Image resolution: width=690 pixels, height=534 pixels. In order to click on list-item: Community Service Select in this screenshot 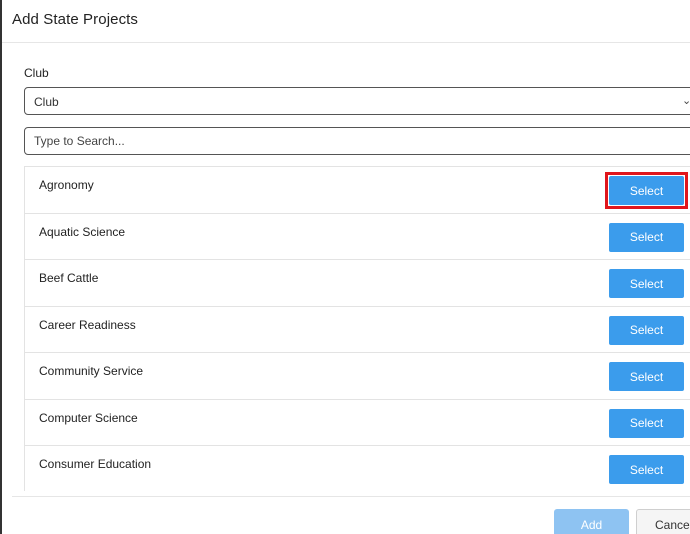, I will do `click(357, 376)`.